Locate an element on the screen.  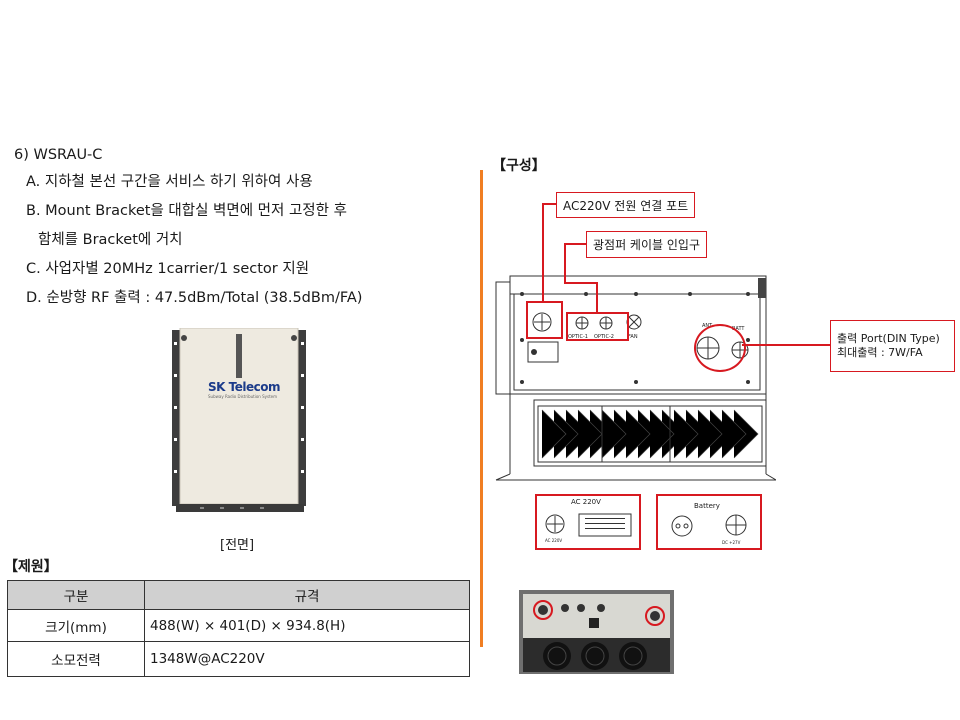
table-row: 크기(mm) 488(W) × 401(D) × 934.8(H) is located at coordinates (238, 625).